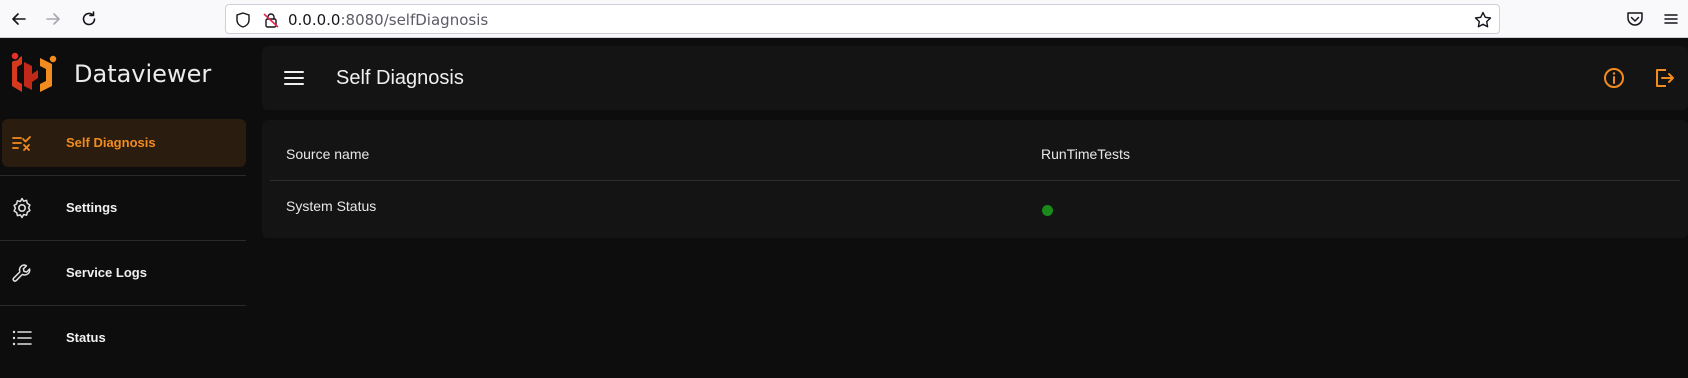 Image resolution: width=1688 pixels, height=378 pixels. I want to click on arrow-right-icon, so click(53, 19).